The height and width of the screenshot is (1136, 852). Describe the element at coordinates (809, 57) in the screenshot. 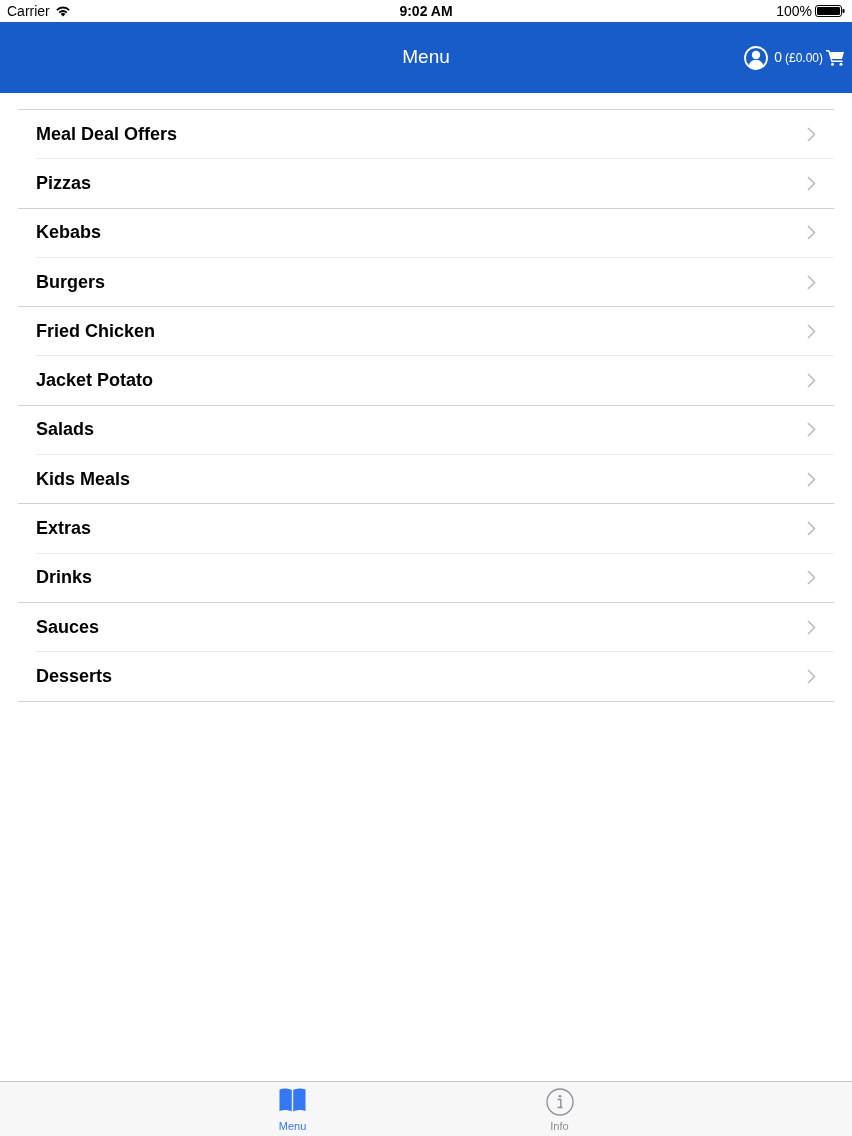

I see `cart-button: 0 (£0.00)` at that location.